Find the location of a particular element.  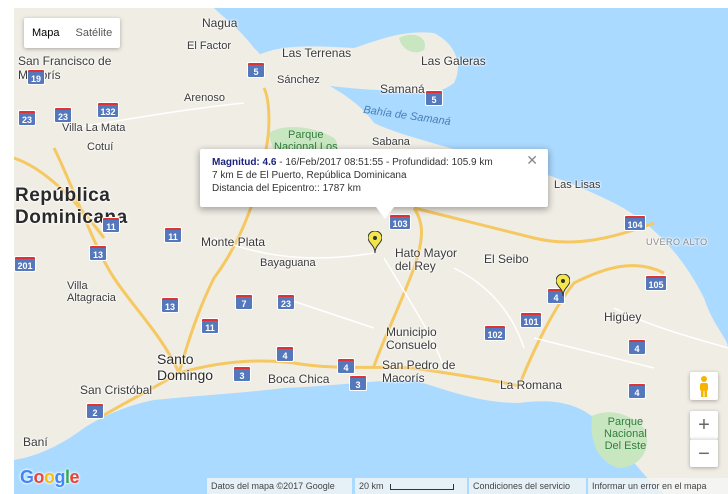

label-las-galeras: Las Galeras is located at coordinates (453, 61).